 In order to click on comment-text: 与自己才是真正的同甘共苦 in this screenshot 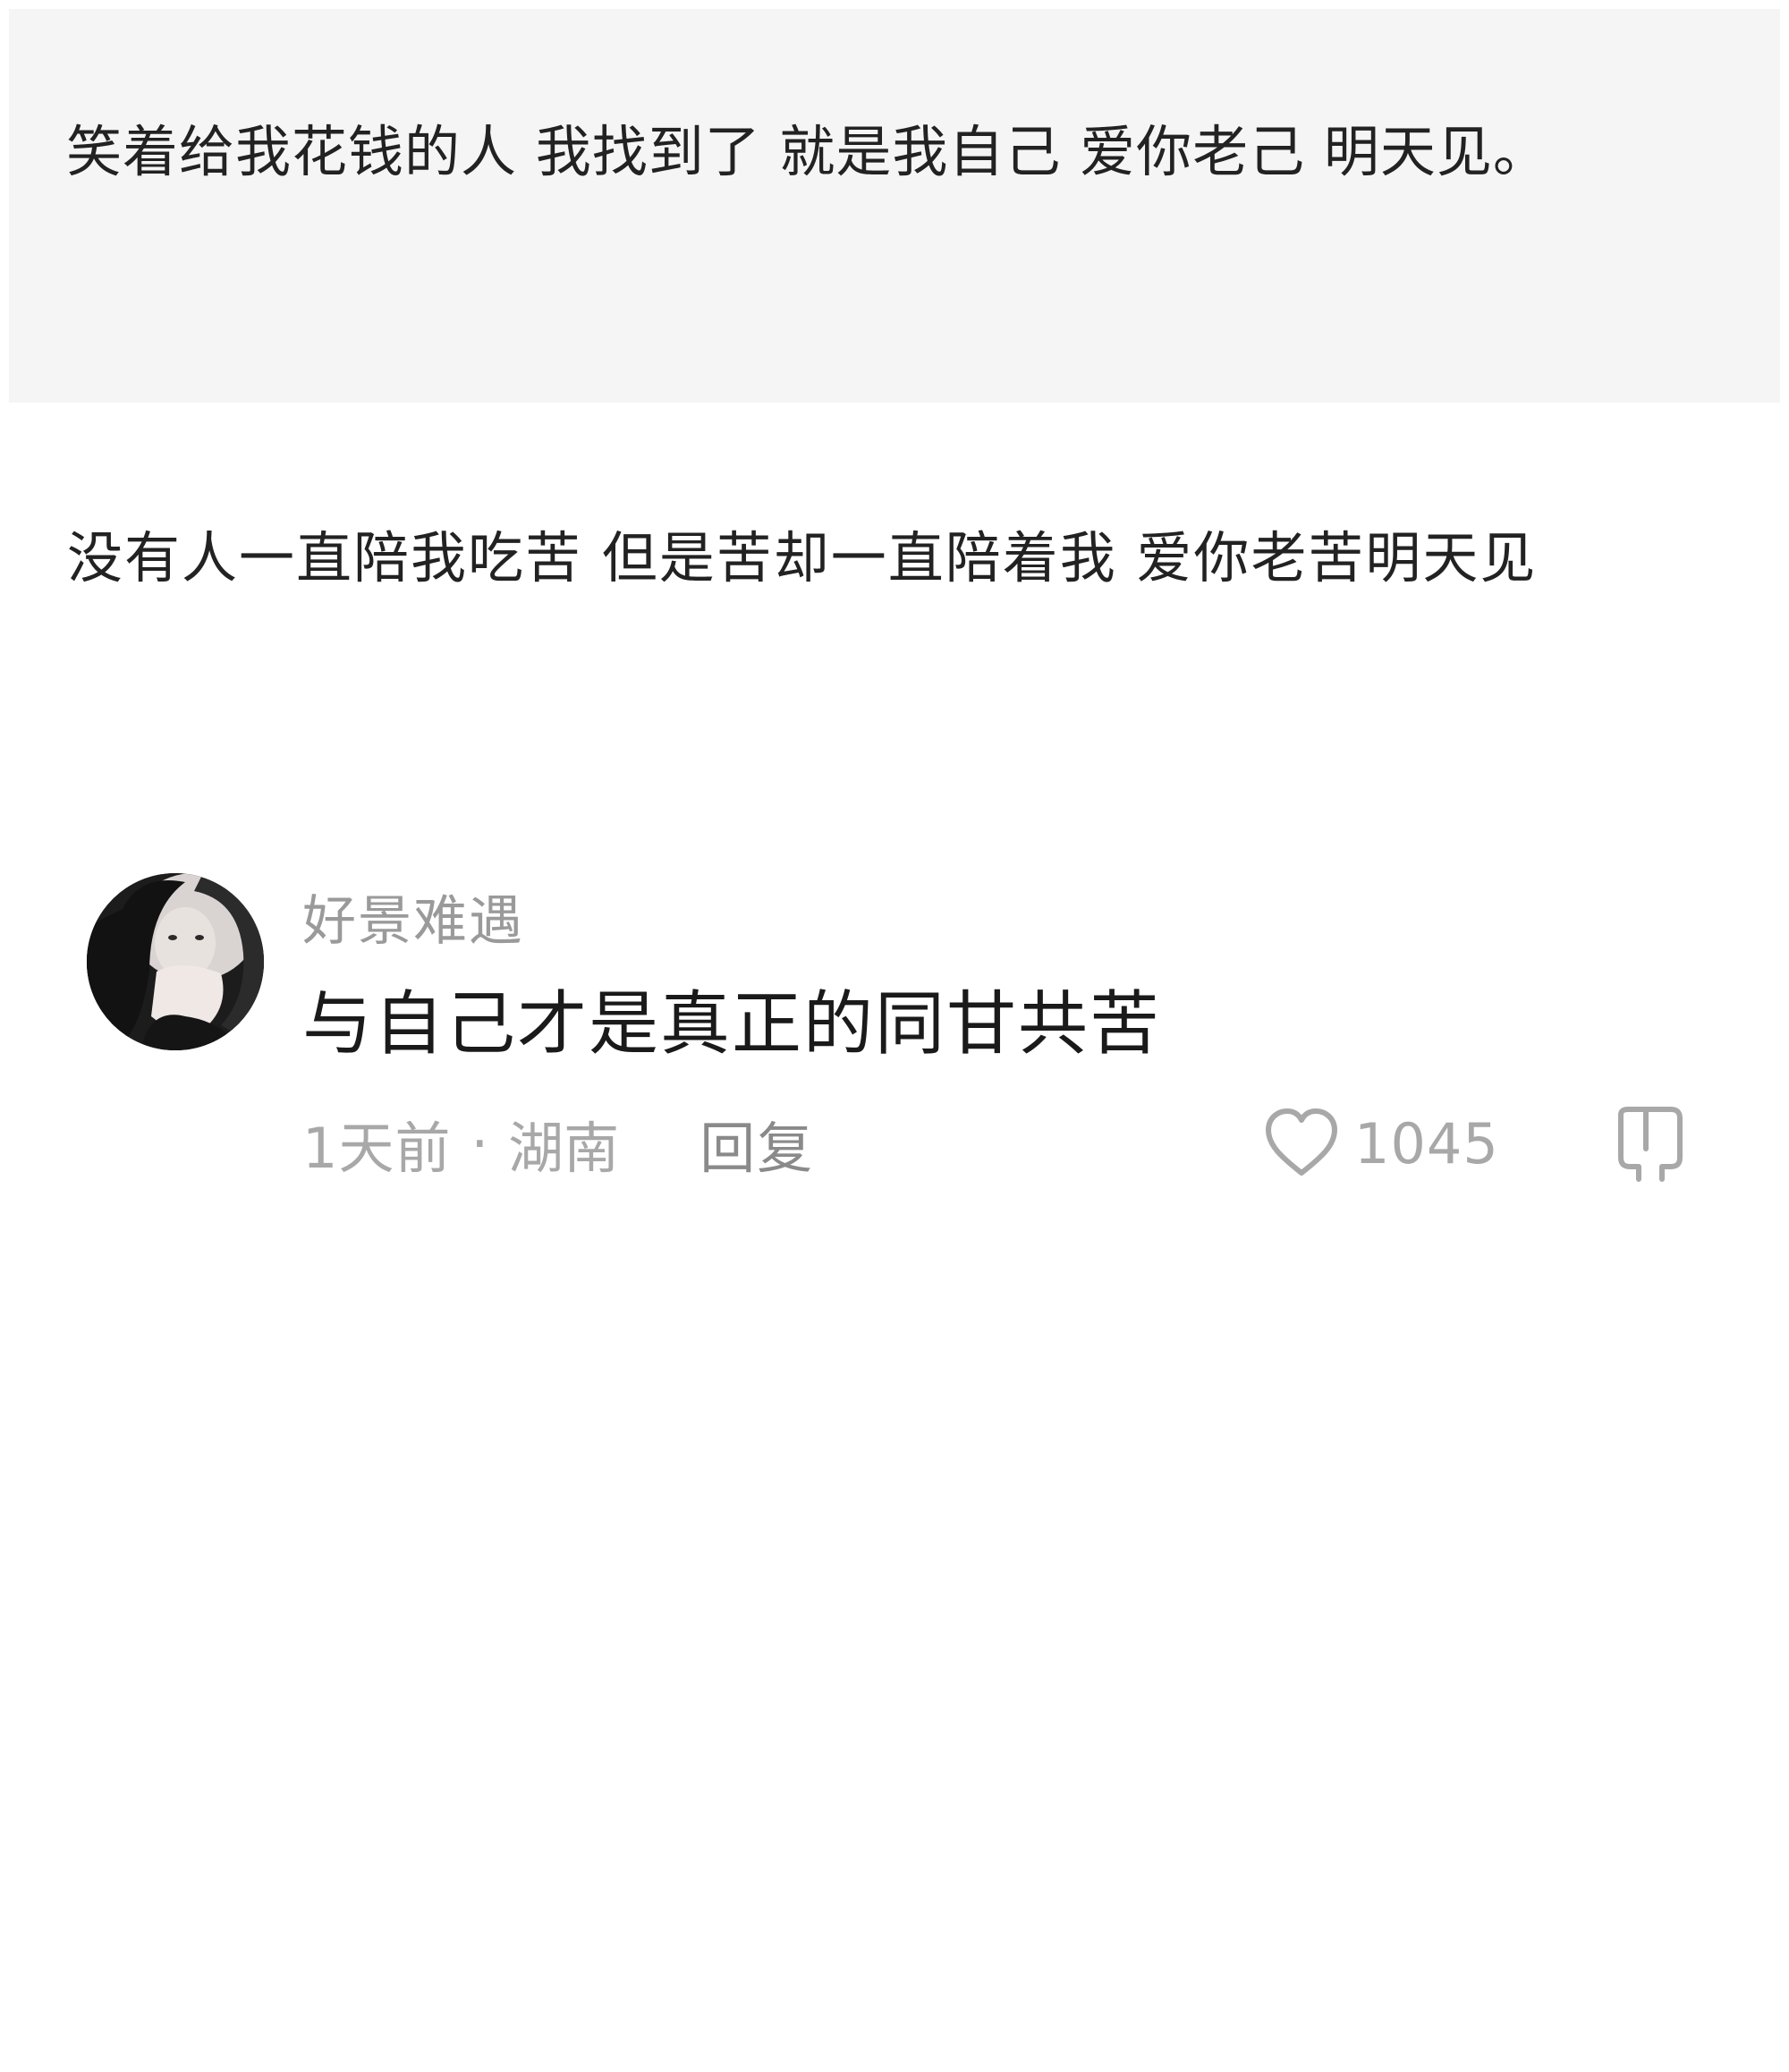, I will do `click(732, 1025)`.